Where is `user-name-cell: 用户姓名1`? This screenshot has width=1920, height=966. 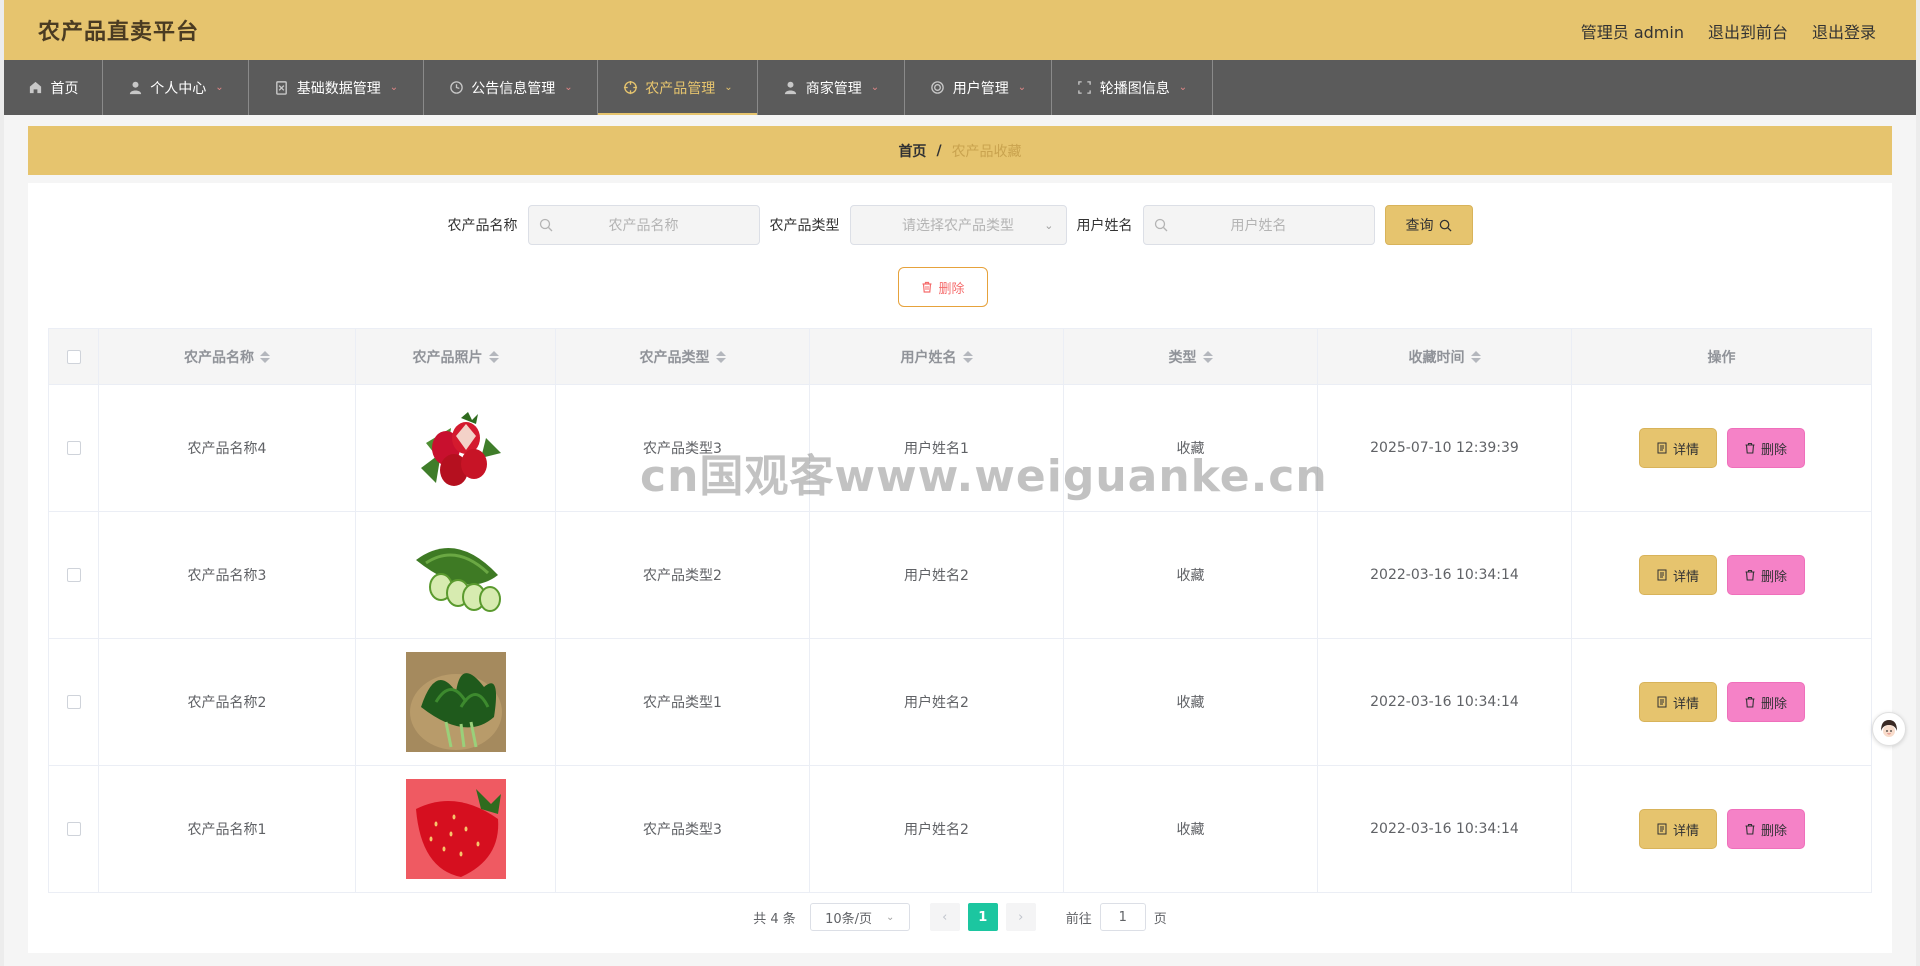
user-name-cell: 用户姓名1 is located at coordinates (937, 448).